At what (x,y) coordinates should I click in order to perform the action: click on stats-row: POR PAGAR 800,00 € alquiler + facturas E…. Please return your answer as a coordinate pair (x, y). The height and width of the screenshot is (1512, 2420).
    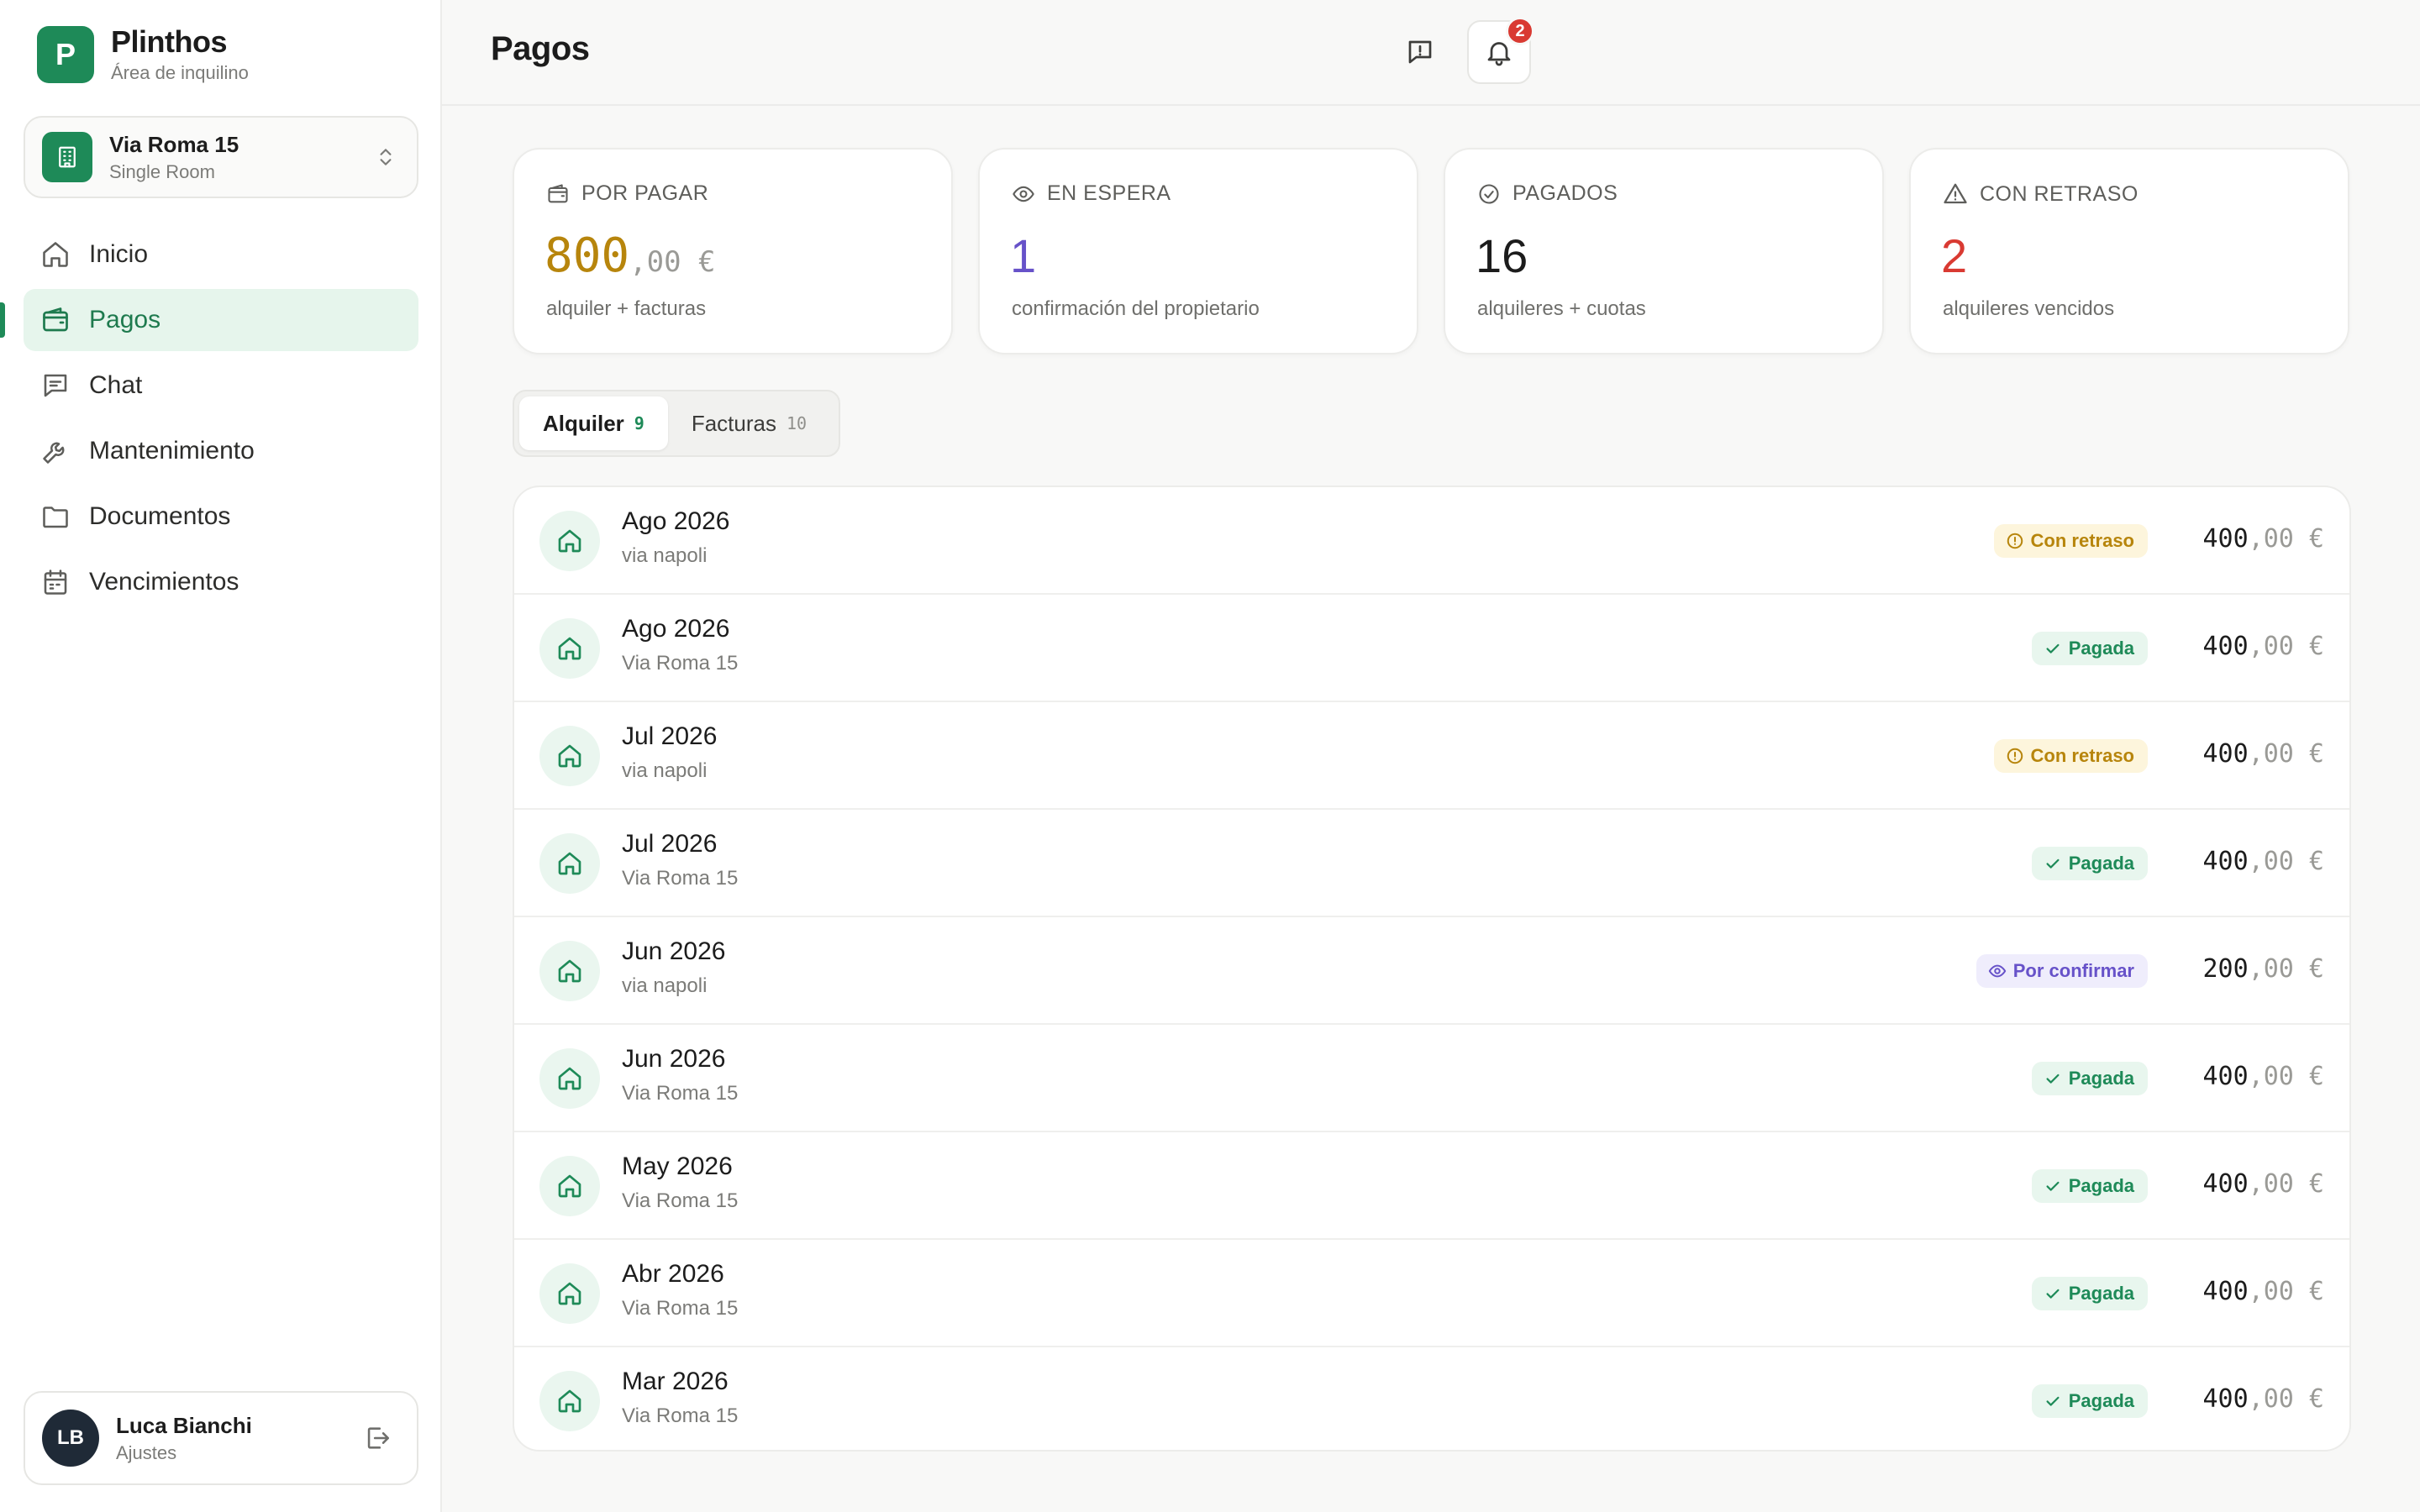
    Looking at the image, I should click on (1431, 251).